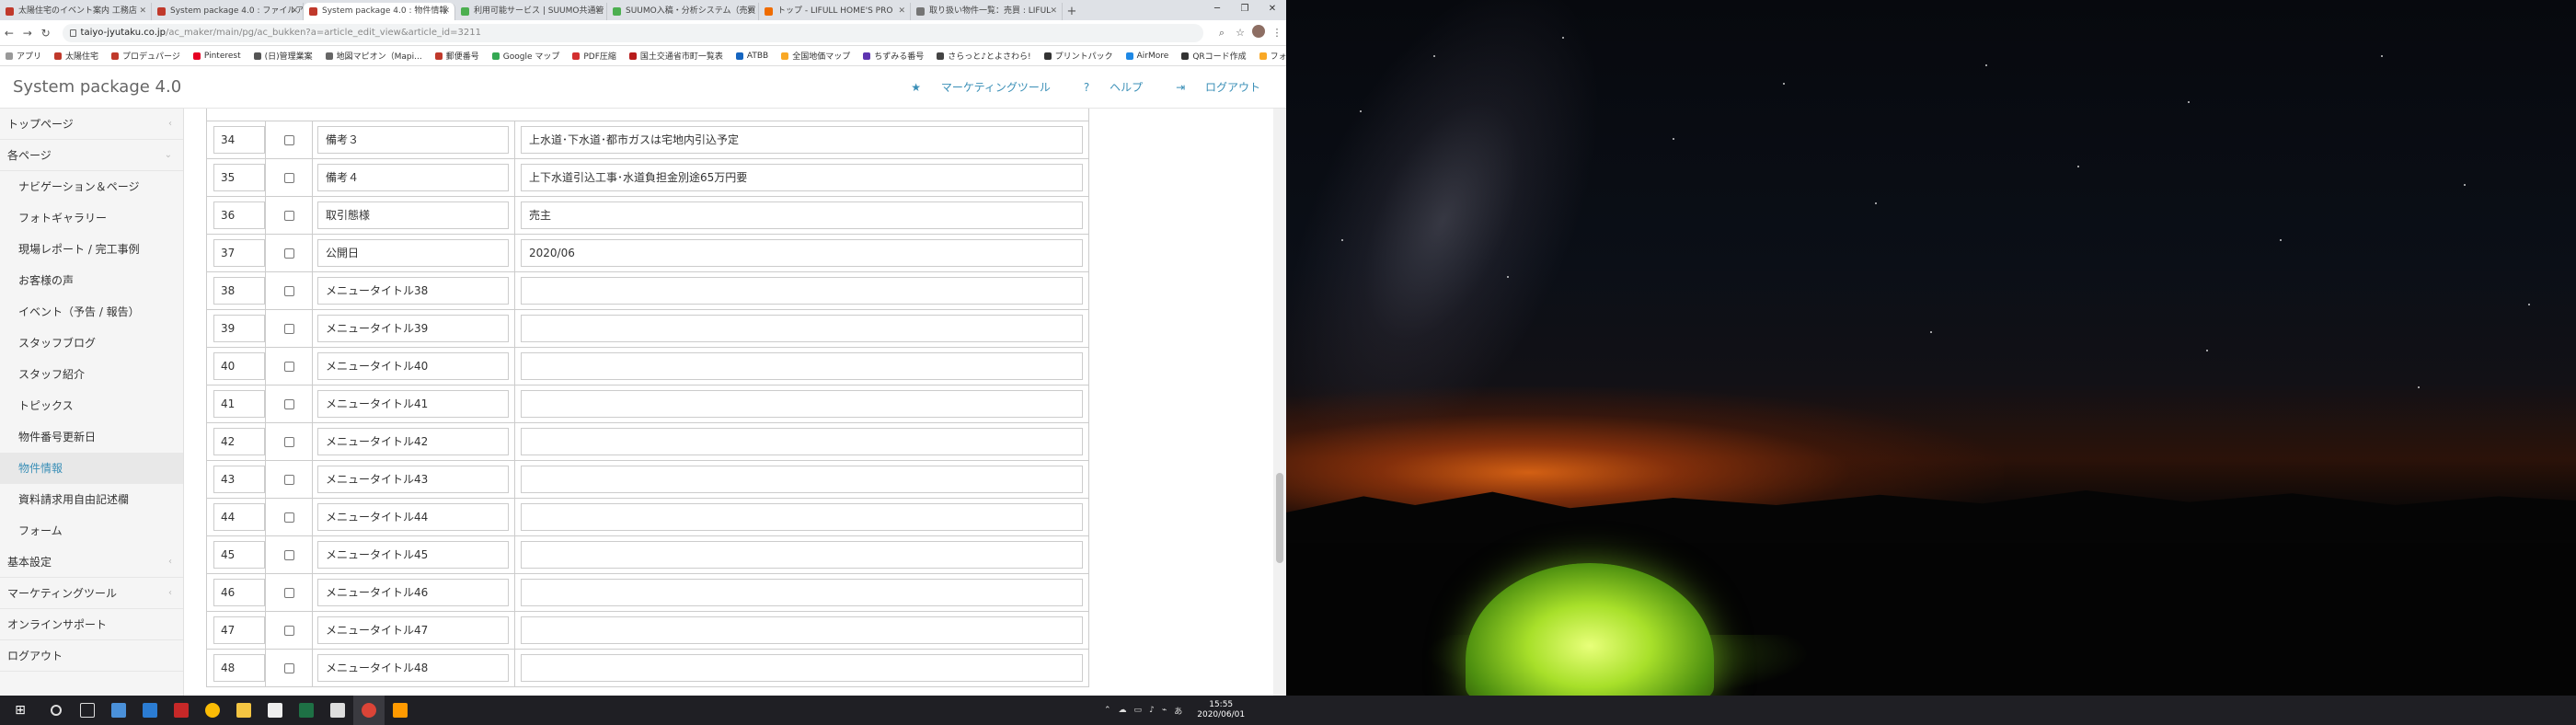 This screenshot has height=725, width=2576. Describe the element at coordinates (413, 366) in the screenshot. I see `field-title-input: メニュータイトル40` at that location.